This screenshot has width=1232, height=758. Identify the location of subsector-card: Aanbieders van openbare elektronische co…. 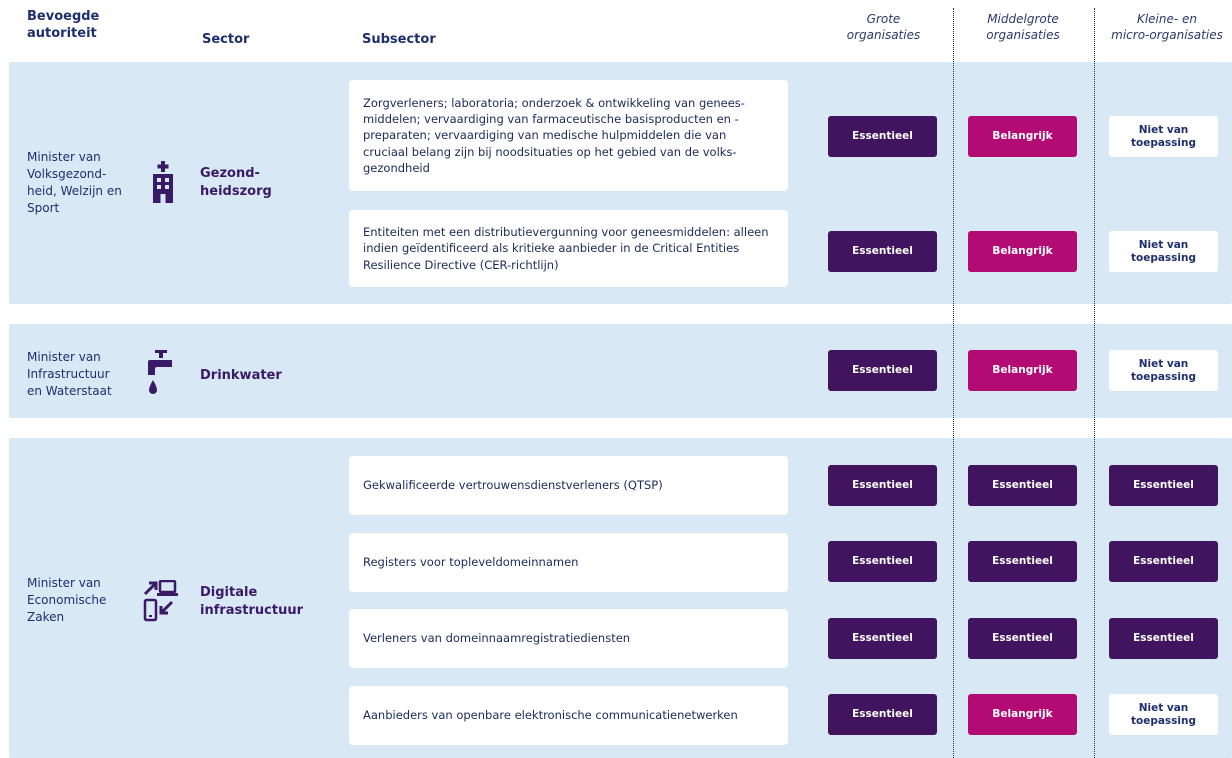
(568, 715).